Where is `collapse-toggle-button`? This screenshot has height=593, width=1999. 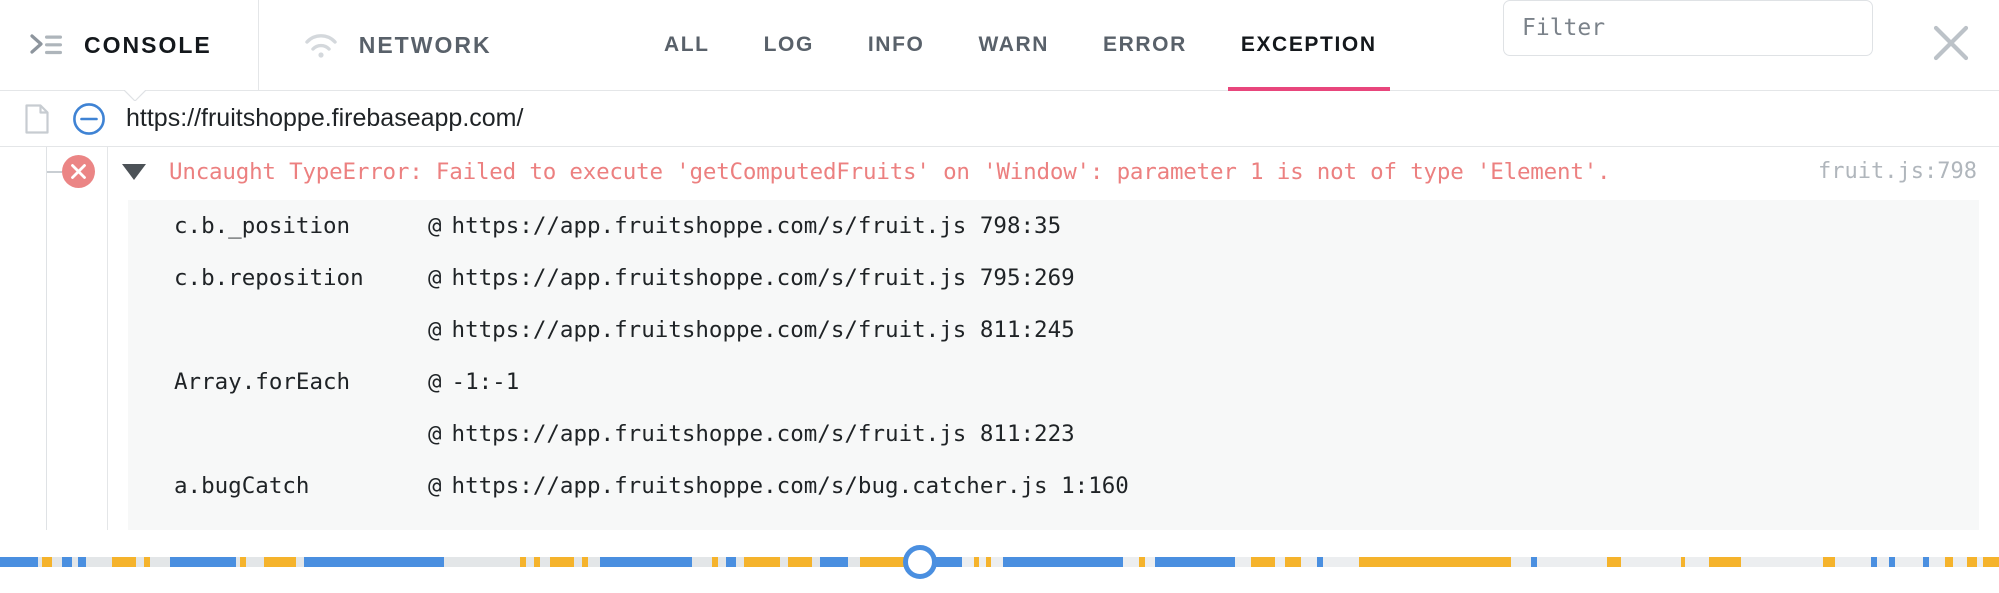
collapse-toggle-button is located at coordinates (89, 119).